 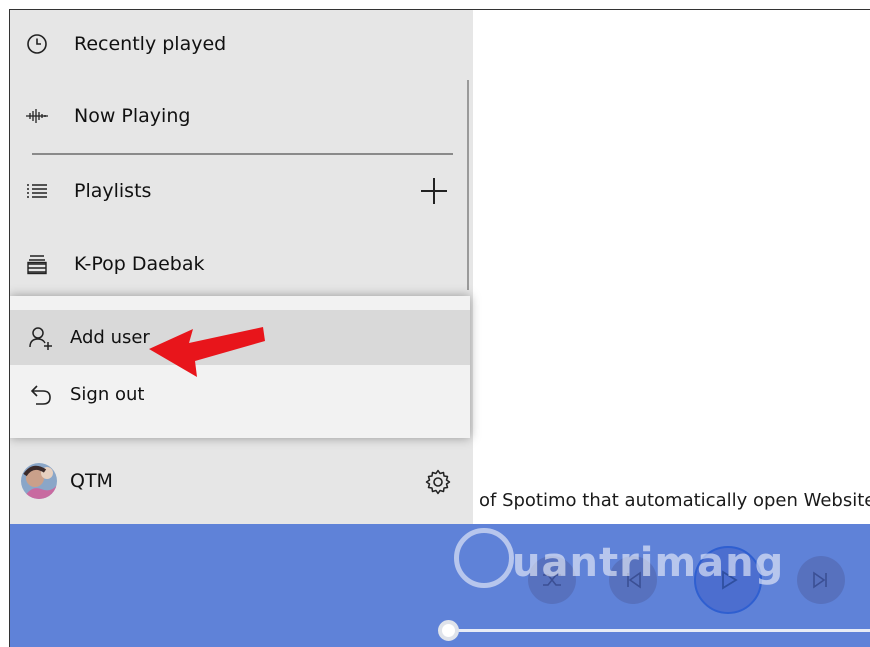 What do you see at coordinates (37, 116) in the screenshot?
I see `equalizer-icon` at bounding box center [37, 116].